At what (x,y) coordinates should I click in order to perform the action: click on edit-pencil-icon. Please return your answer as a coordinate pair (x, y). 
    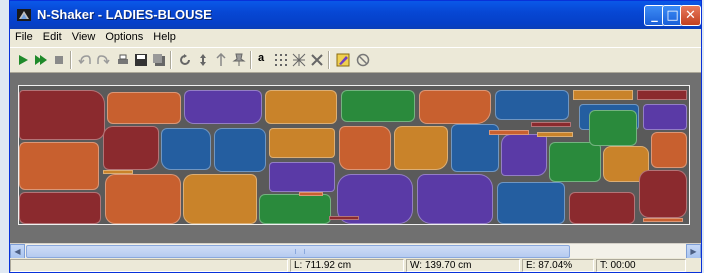
    Looking at the image, I should click on (343, 60).